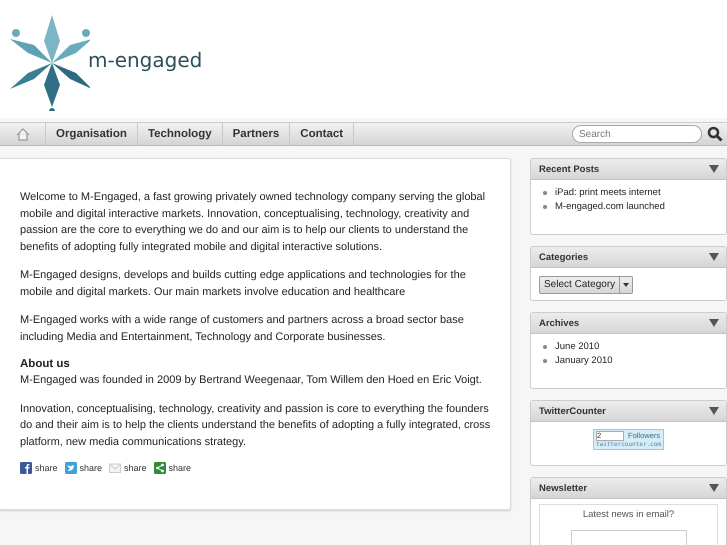 The height and width of the screenshot is (545, 727). What do you see at coordinates (569, 169) in the screenshot?
I see `widget-title: Recent Posts` at bounding box center [569, 169].